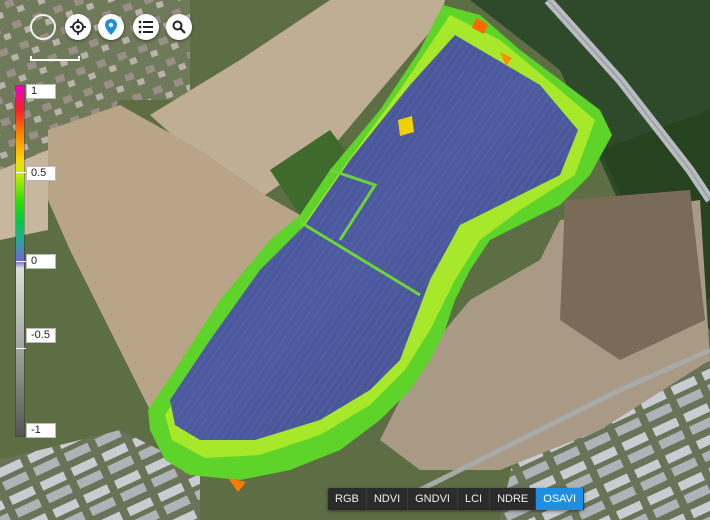 The image size is (710, 520). Describe the element at coordinates (474, 499) in the screenshot. I see `index-button-lci: LCI` at that location.